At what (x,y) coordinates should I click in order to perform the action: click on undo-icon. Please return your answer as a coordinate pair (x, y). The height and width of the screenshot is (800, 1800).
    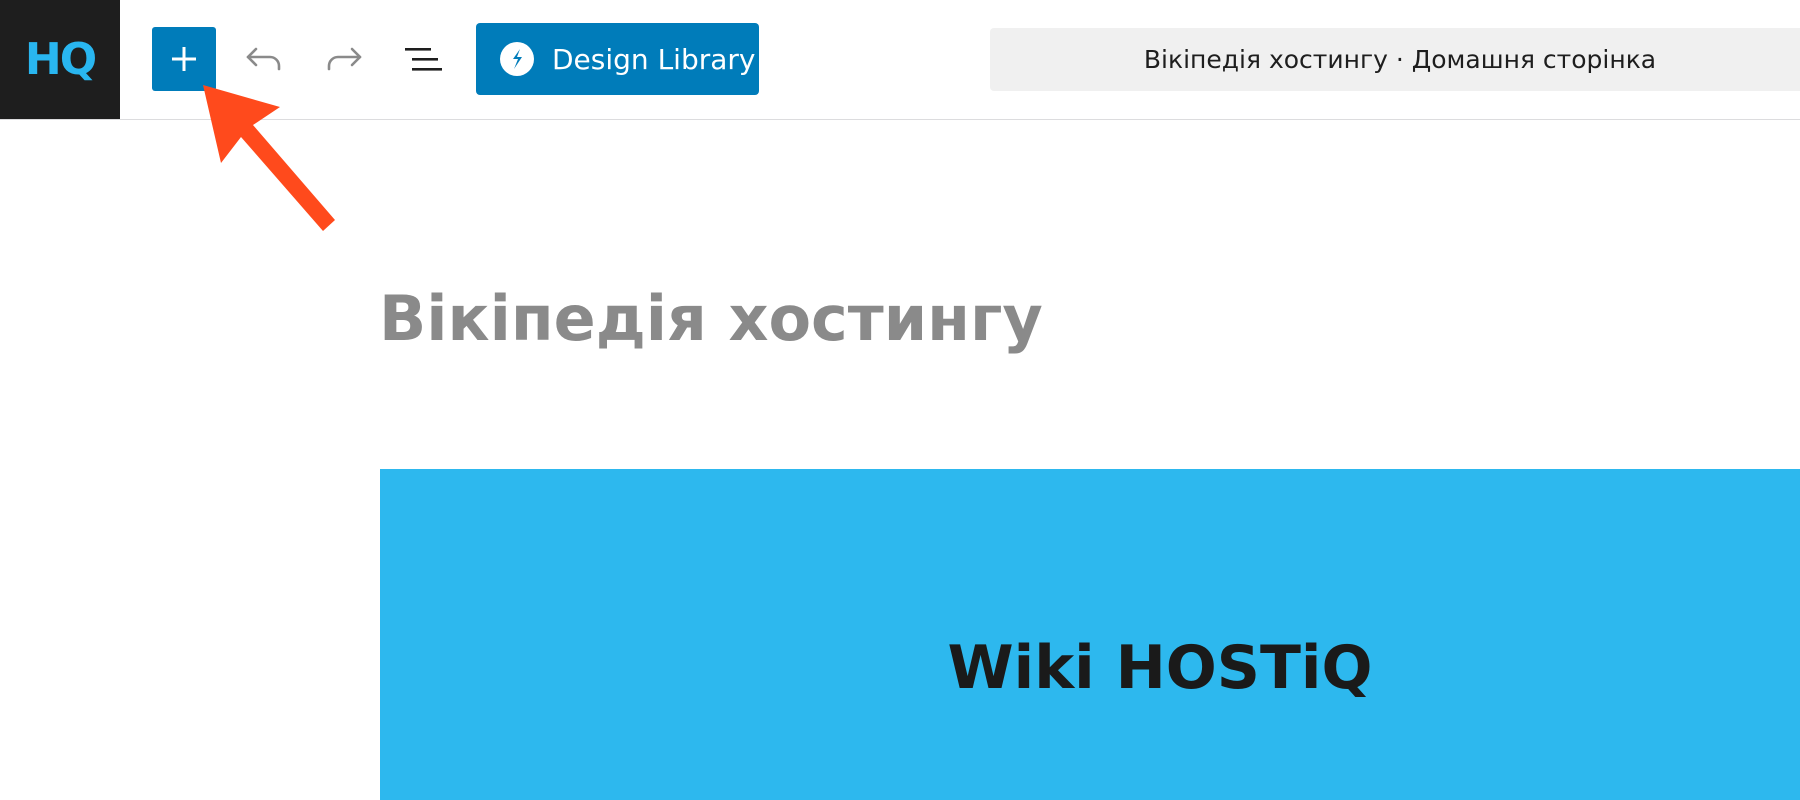
    Looking at the image, I should click on (263, 59).